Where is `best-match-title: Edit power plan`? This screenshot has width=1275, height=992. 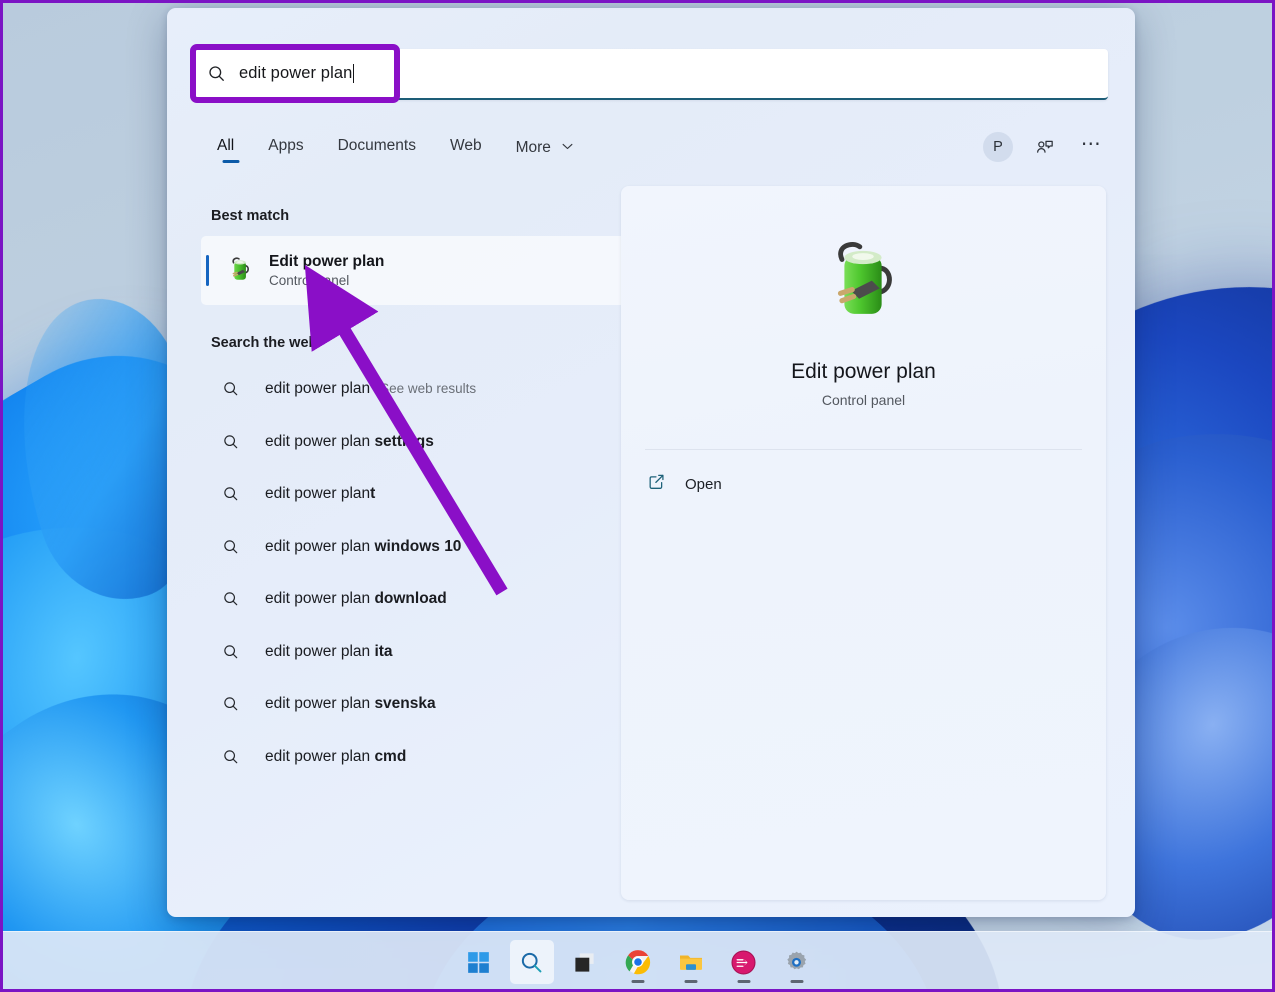
best-match-title: Edit power plan is located at coordinates (327, 261).